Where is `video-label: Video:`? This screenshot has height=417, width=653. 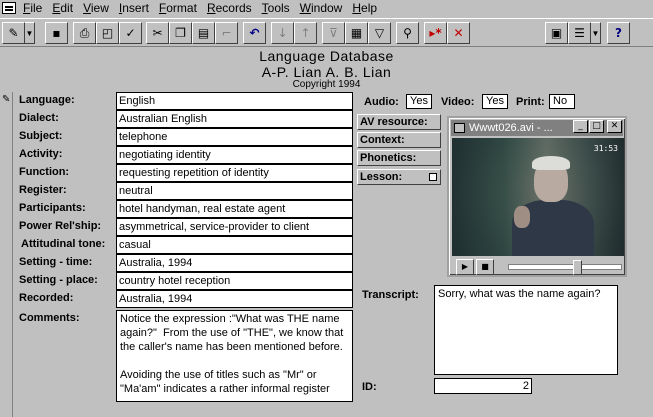
video-label: Video: is located at coordinates (458, 102).